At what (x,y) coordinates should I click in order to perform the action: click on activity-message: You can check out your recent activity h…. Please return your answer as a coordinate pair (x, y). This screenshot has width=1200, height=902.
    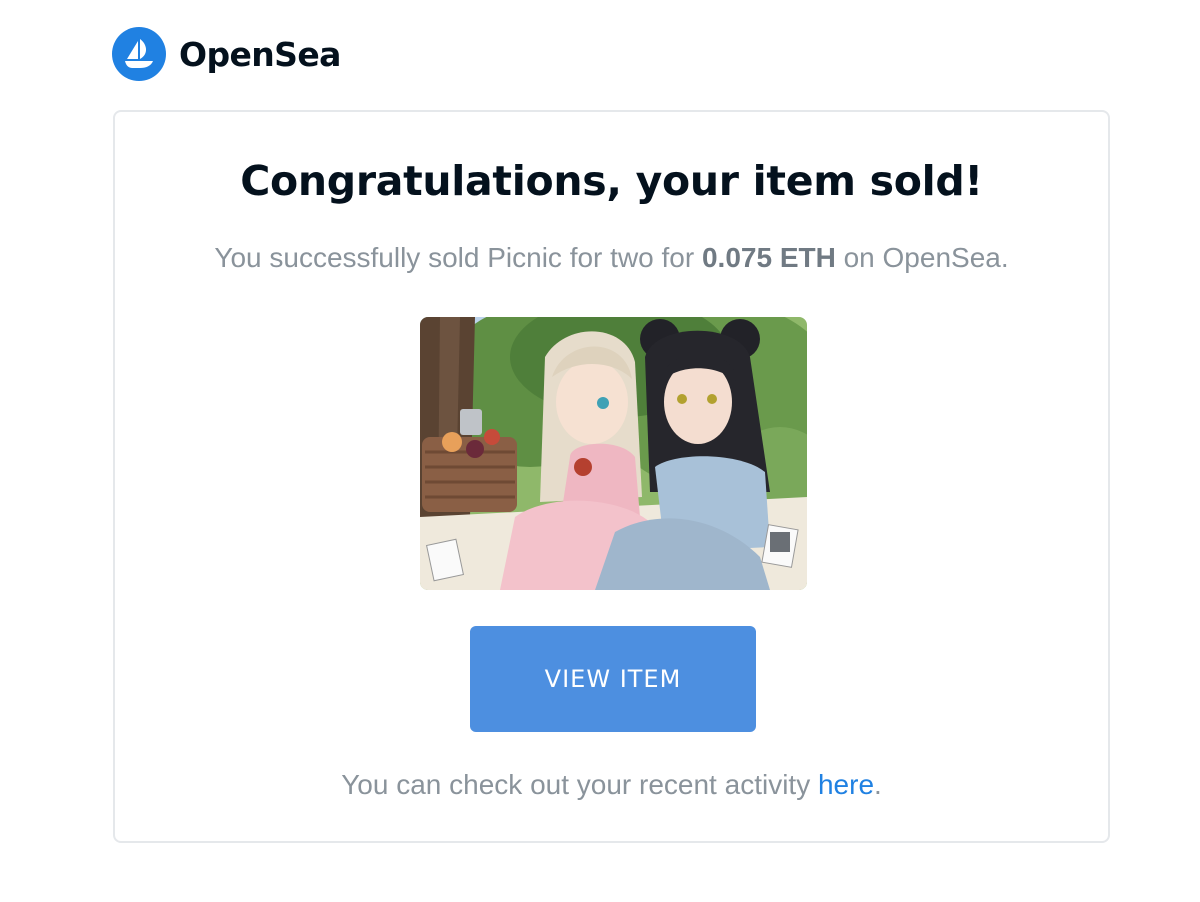
    Looking at the image, I should click on (611, 785).